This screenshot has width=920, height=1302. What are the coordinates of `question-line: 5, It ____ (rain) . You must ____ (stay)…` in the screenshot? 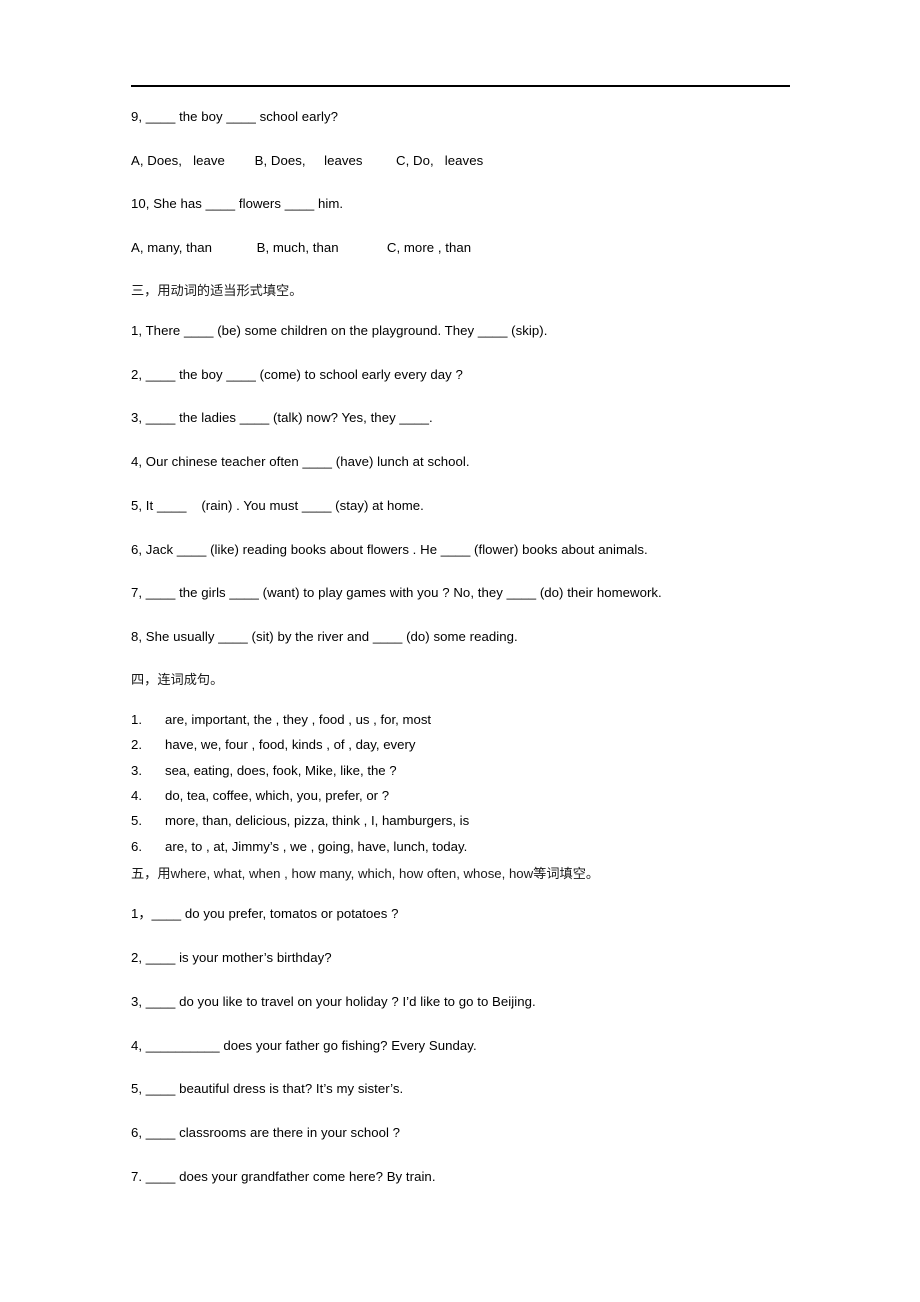 It's located at (277, 505).